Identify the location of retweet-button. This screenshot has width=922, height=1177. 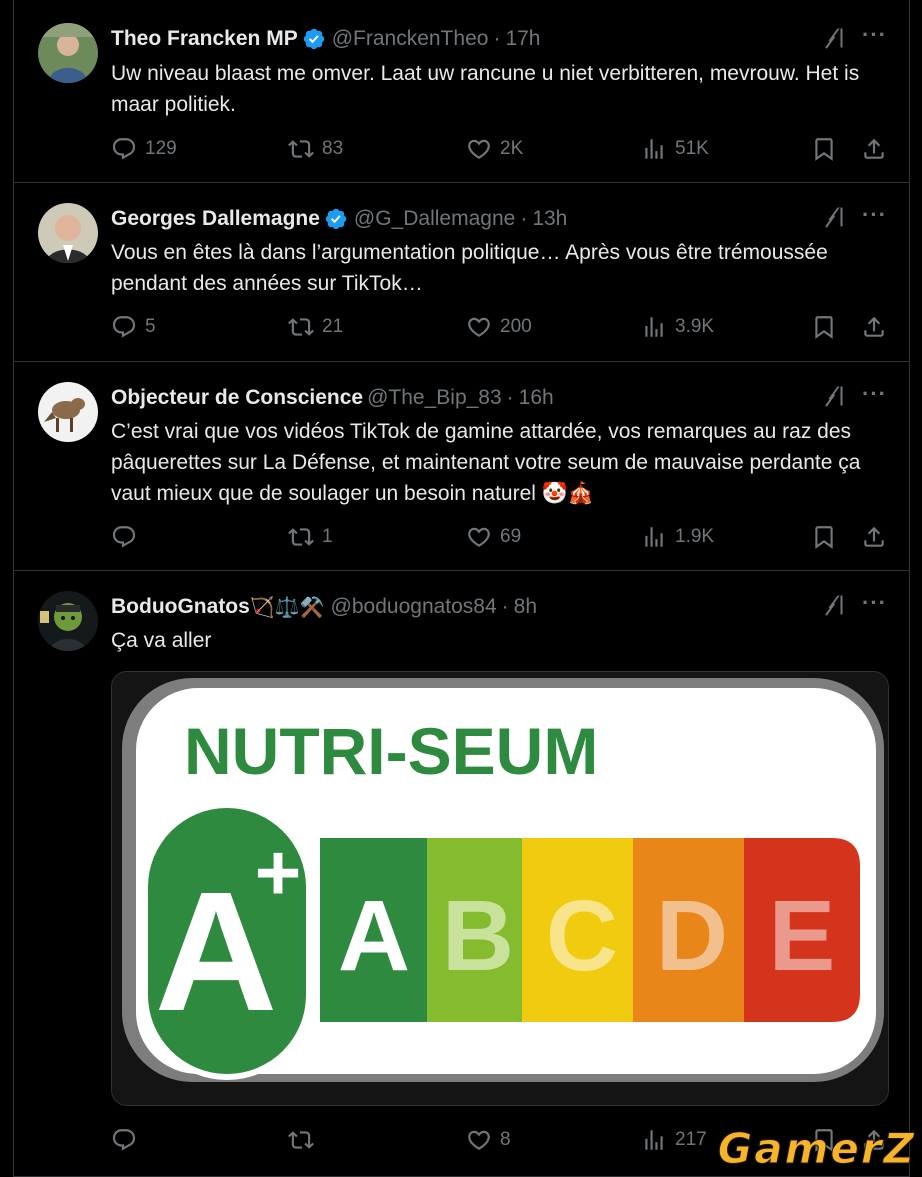
(305, 1140).